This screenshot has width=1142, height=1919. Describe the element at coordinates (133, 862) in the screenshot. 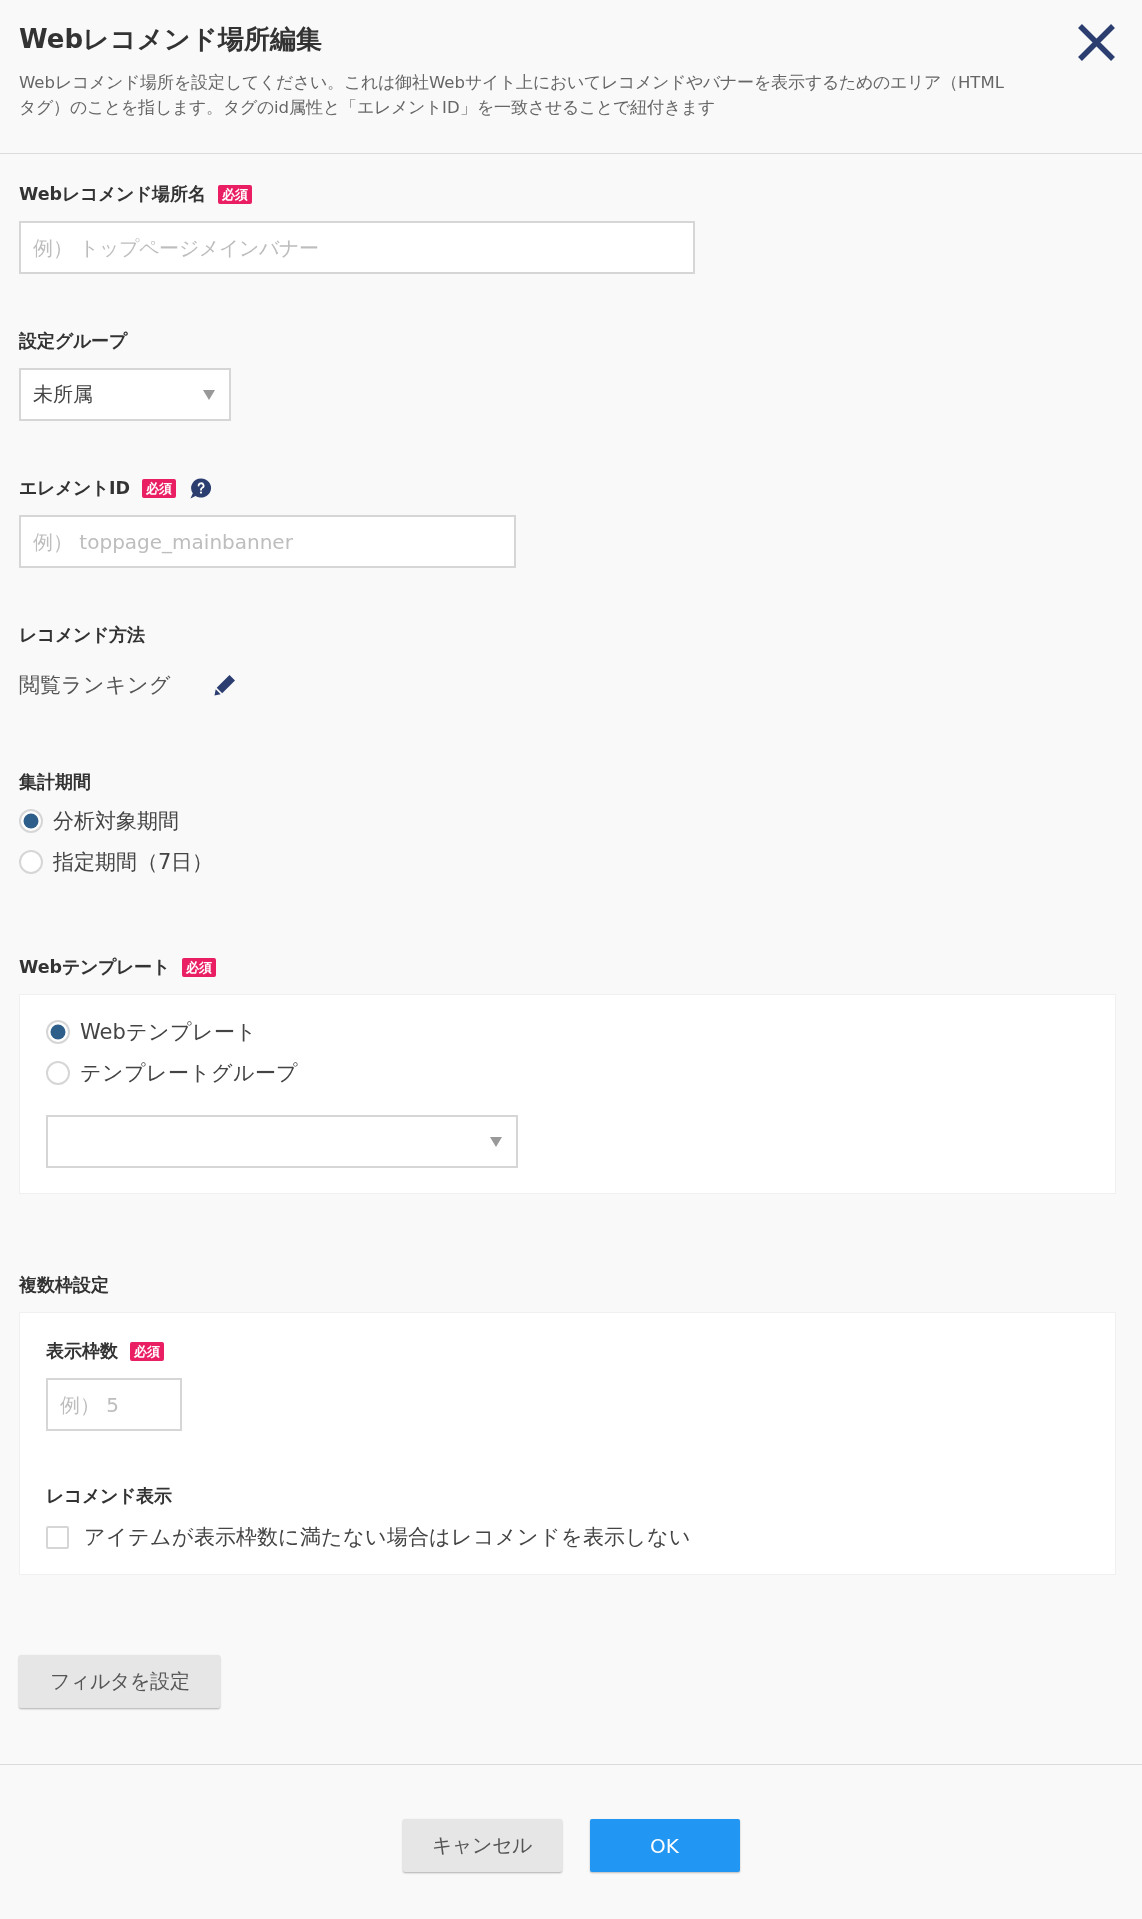

I see `radio-label: 指定期間（7日）` at that location.